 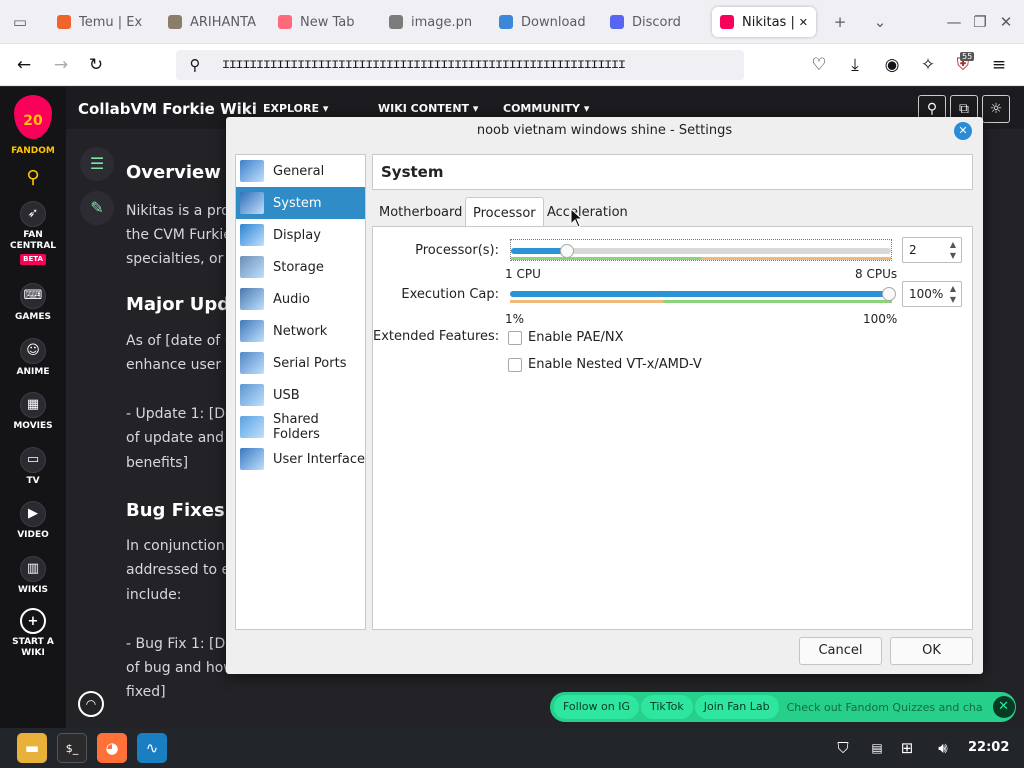 What do you see at coordinates (996, 109) in the screenshot?
I see `theme-toggle-button: ☼` at bounding box center [996, 109].